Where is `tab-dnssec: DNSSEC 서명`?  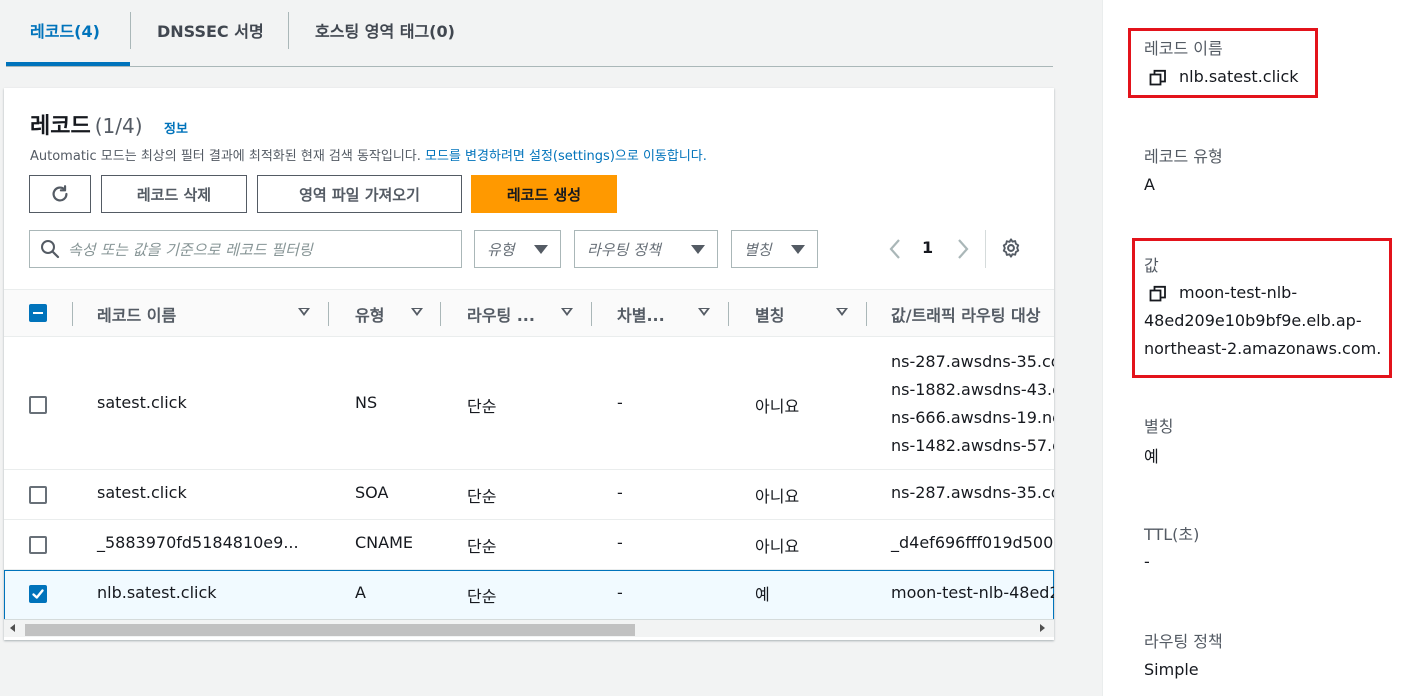 tab-dnssec: DNSSEC 서명 is located at coordinates (210, 30).